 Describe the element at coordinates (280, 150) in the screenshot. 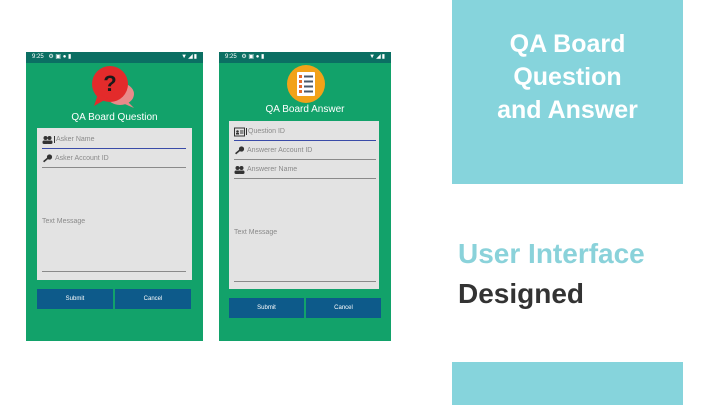

I see `answerer-account-id-placeholder: Answerer Account ID` at that location.